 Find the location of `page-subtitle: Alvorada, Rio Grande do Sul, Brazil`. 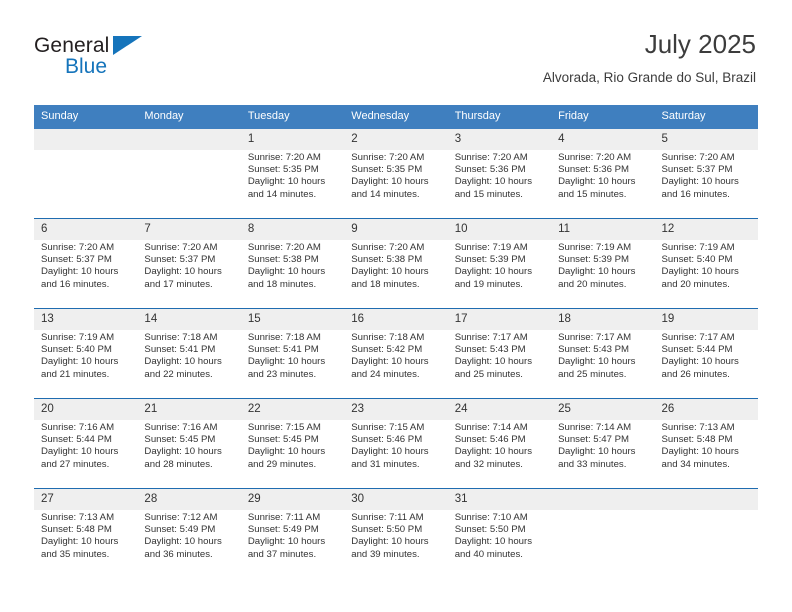

page-subtitle: Alvorada, Rio Grande do Sul, Brazil is located at coordinates (649, 77).